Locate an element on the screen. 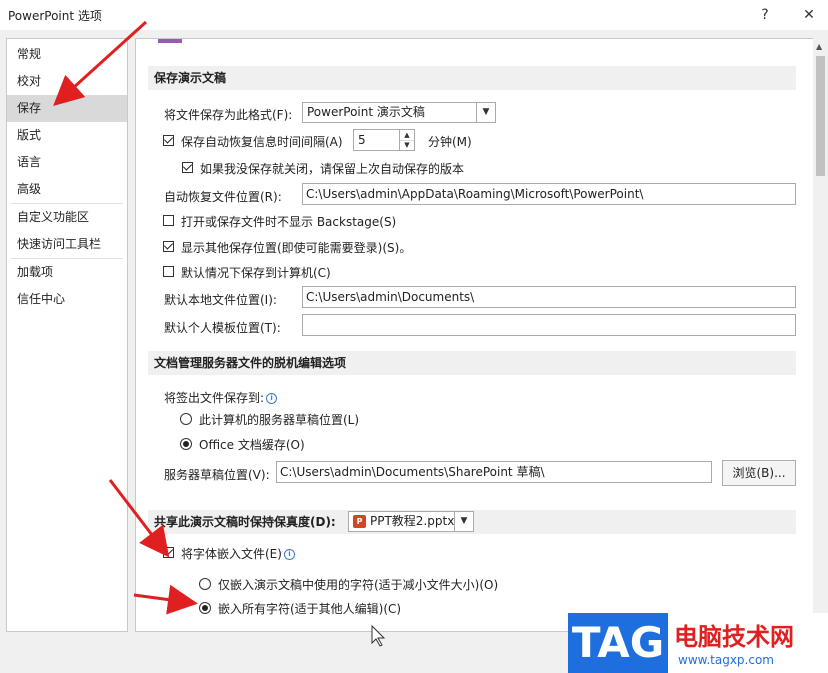 The width and height of the screenshot is (828, 673). mouse-cursor-icon is located at coordinates (378, 635).